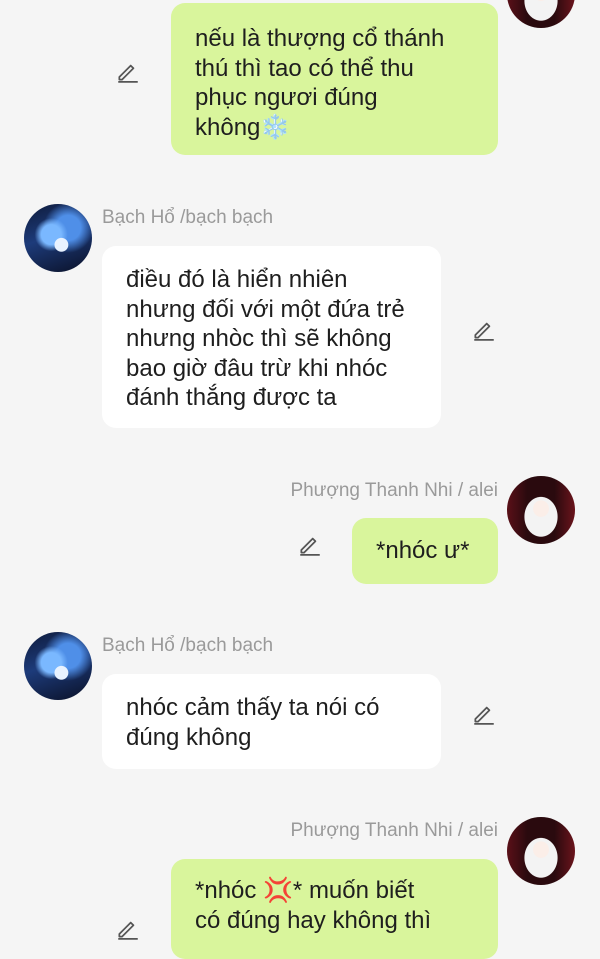  What do you see at coordinates (231, 397) in the screenshot?
I see `message-text-line: đánh thắng được ta` at bounding box center [231, 397].